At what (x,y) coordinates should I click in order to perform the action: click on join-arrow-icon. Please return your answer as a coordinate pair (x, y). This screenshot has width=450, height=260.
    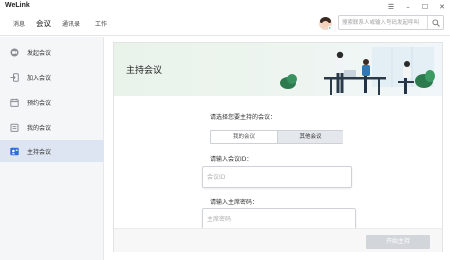
    Looking at the image, I should click on (14, 77).